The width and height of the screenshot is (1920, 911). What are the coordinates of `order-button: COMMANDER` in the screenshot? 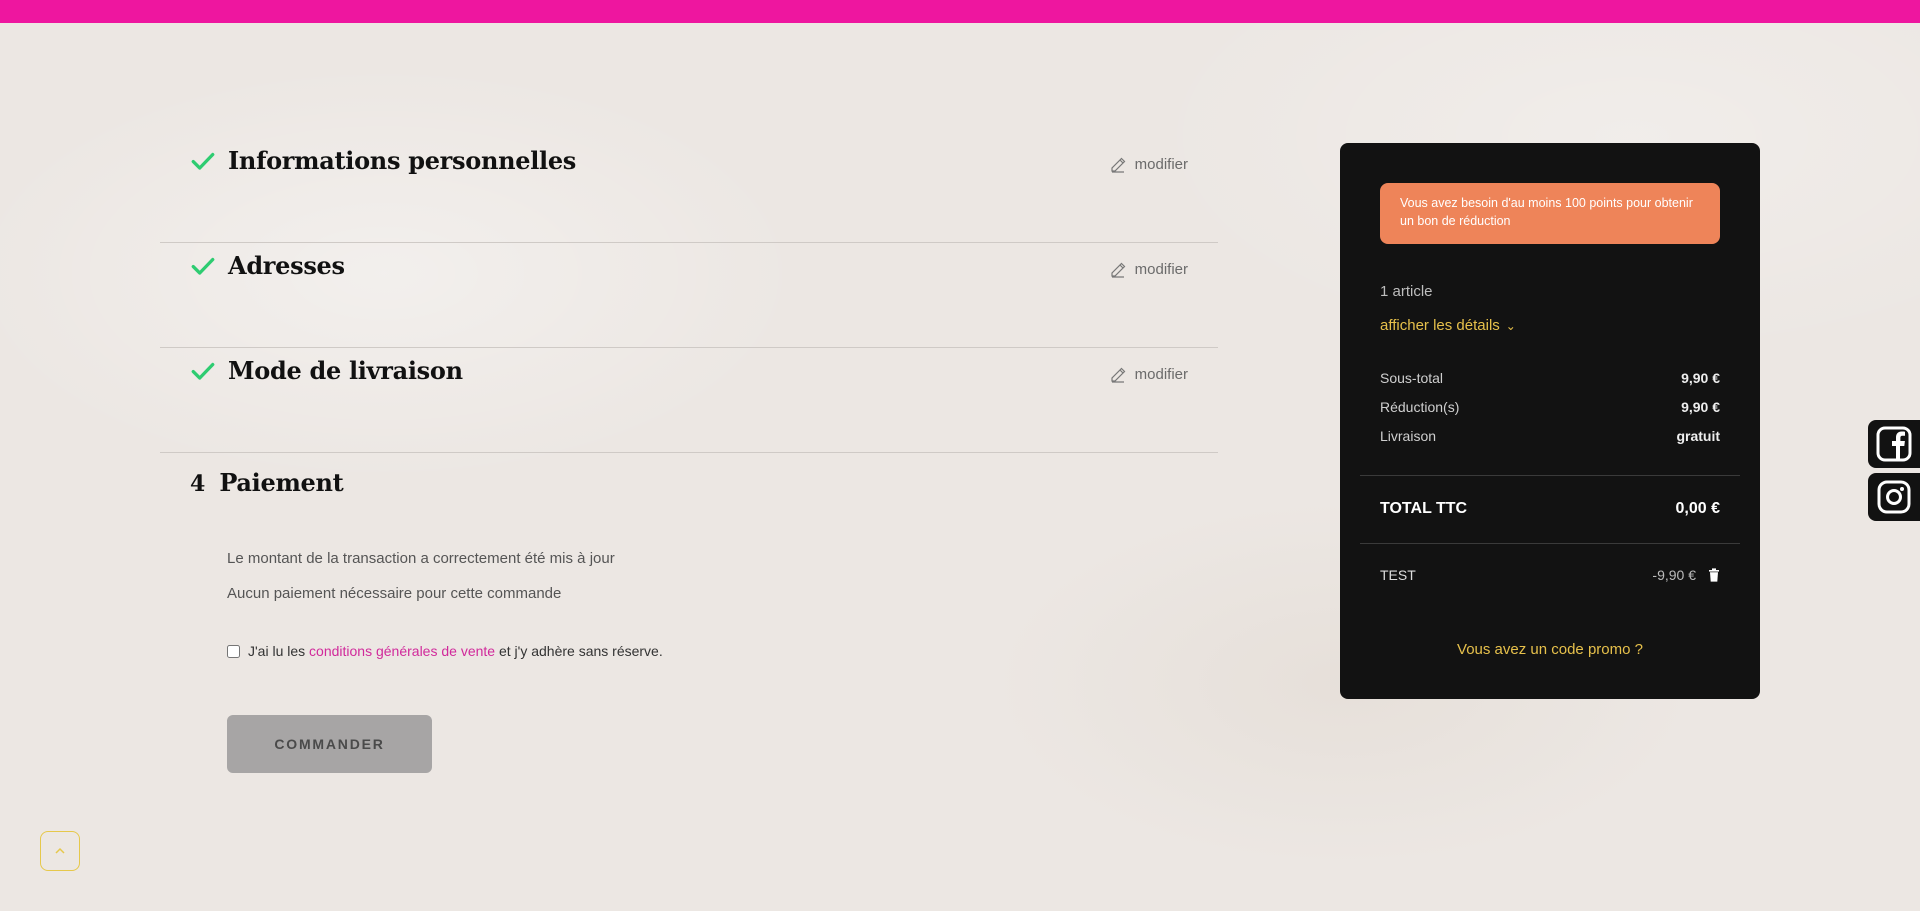 It's located at (329, 744).